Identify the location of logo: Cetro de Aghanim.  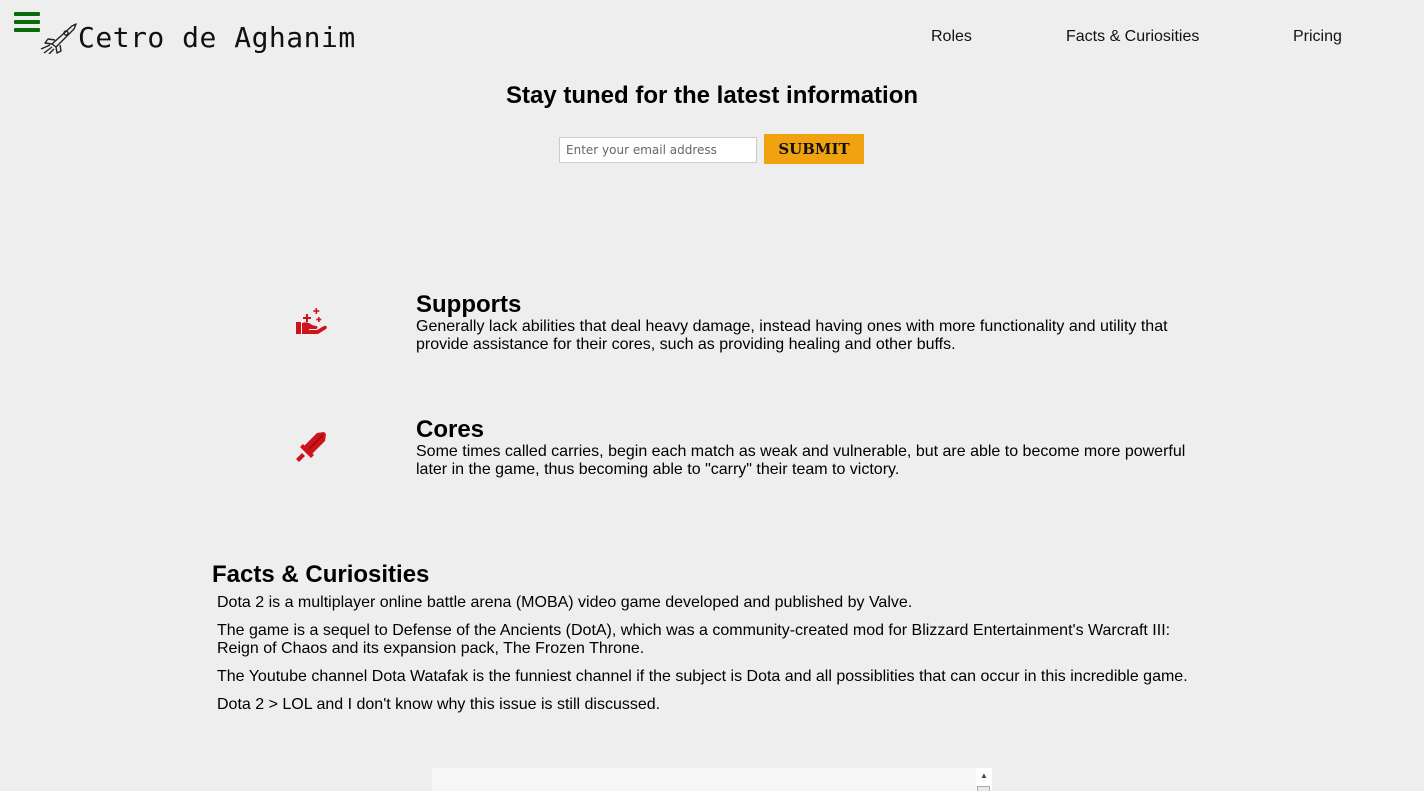
(197, 37).